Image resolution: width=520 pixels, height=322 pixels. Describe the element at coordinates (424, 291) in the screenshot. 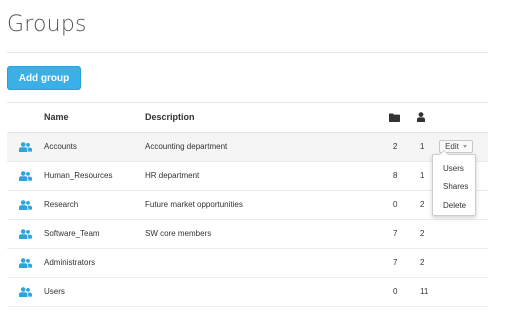

I see `group-user-count: 11` at that location.